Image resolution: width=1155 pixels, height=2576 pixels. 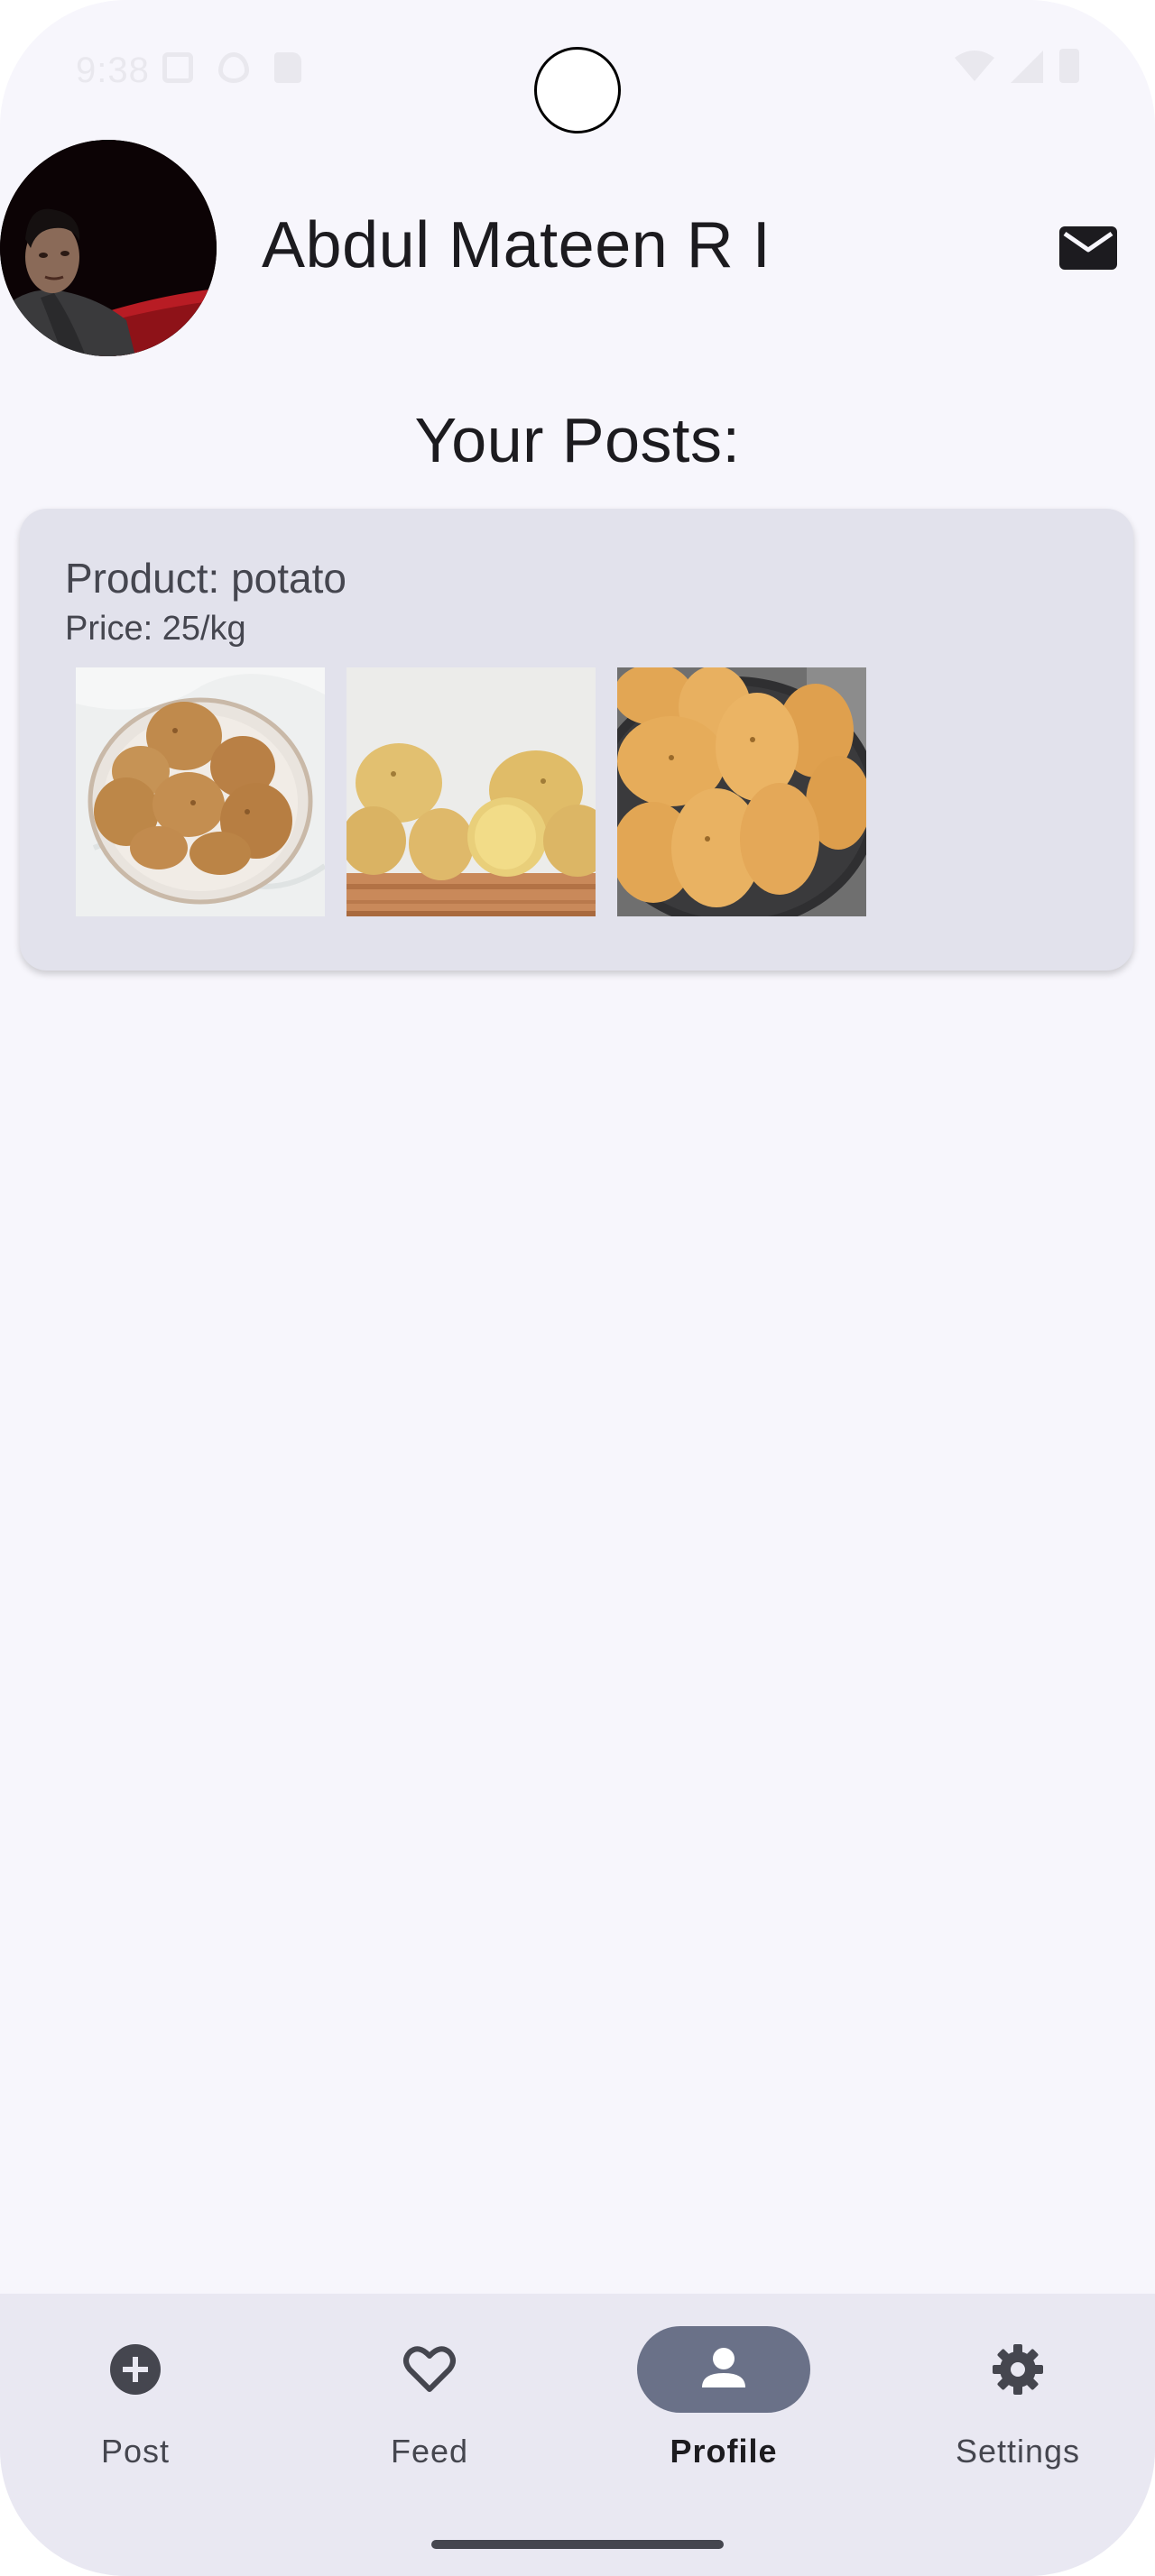 I want to click on potatoes-in-dark-pan-image, so click(x=741, y=792).